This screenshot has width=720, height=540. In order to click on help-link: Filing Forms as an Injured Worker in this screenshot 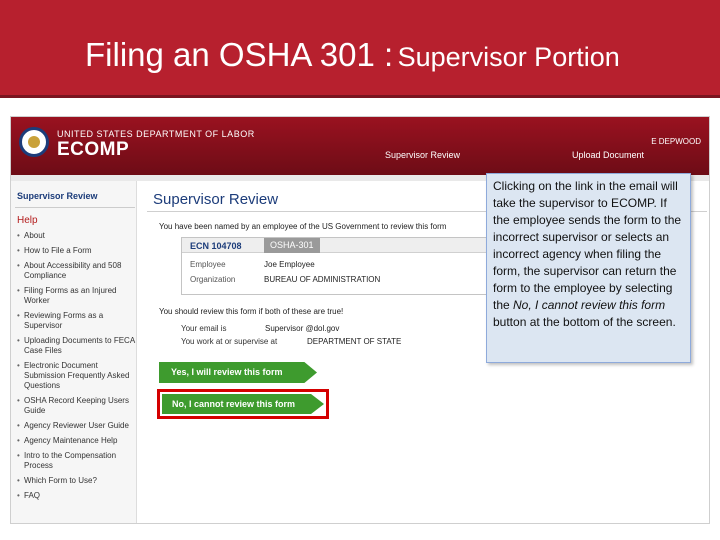, I will do `click(76, 296)`.